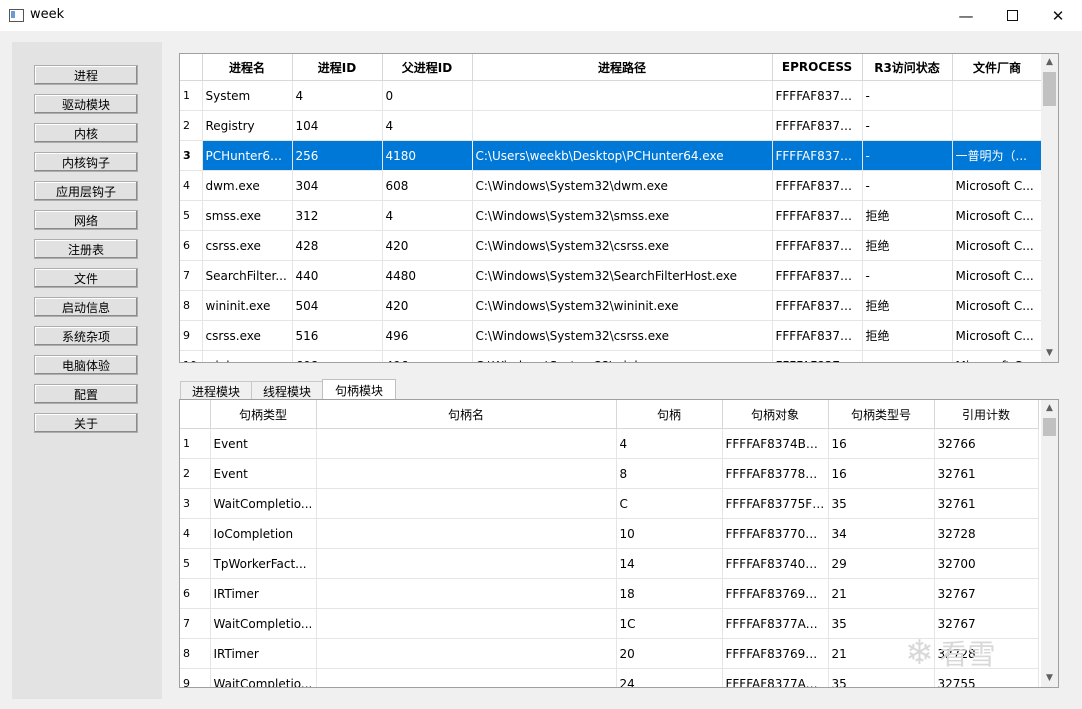 This screenshot has width=1082, height=709. Describe the element at coordinates (86, 307) in the screenshot. I see `sidebar-item-8: 启动信息` at that location.